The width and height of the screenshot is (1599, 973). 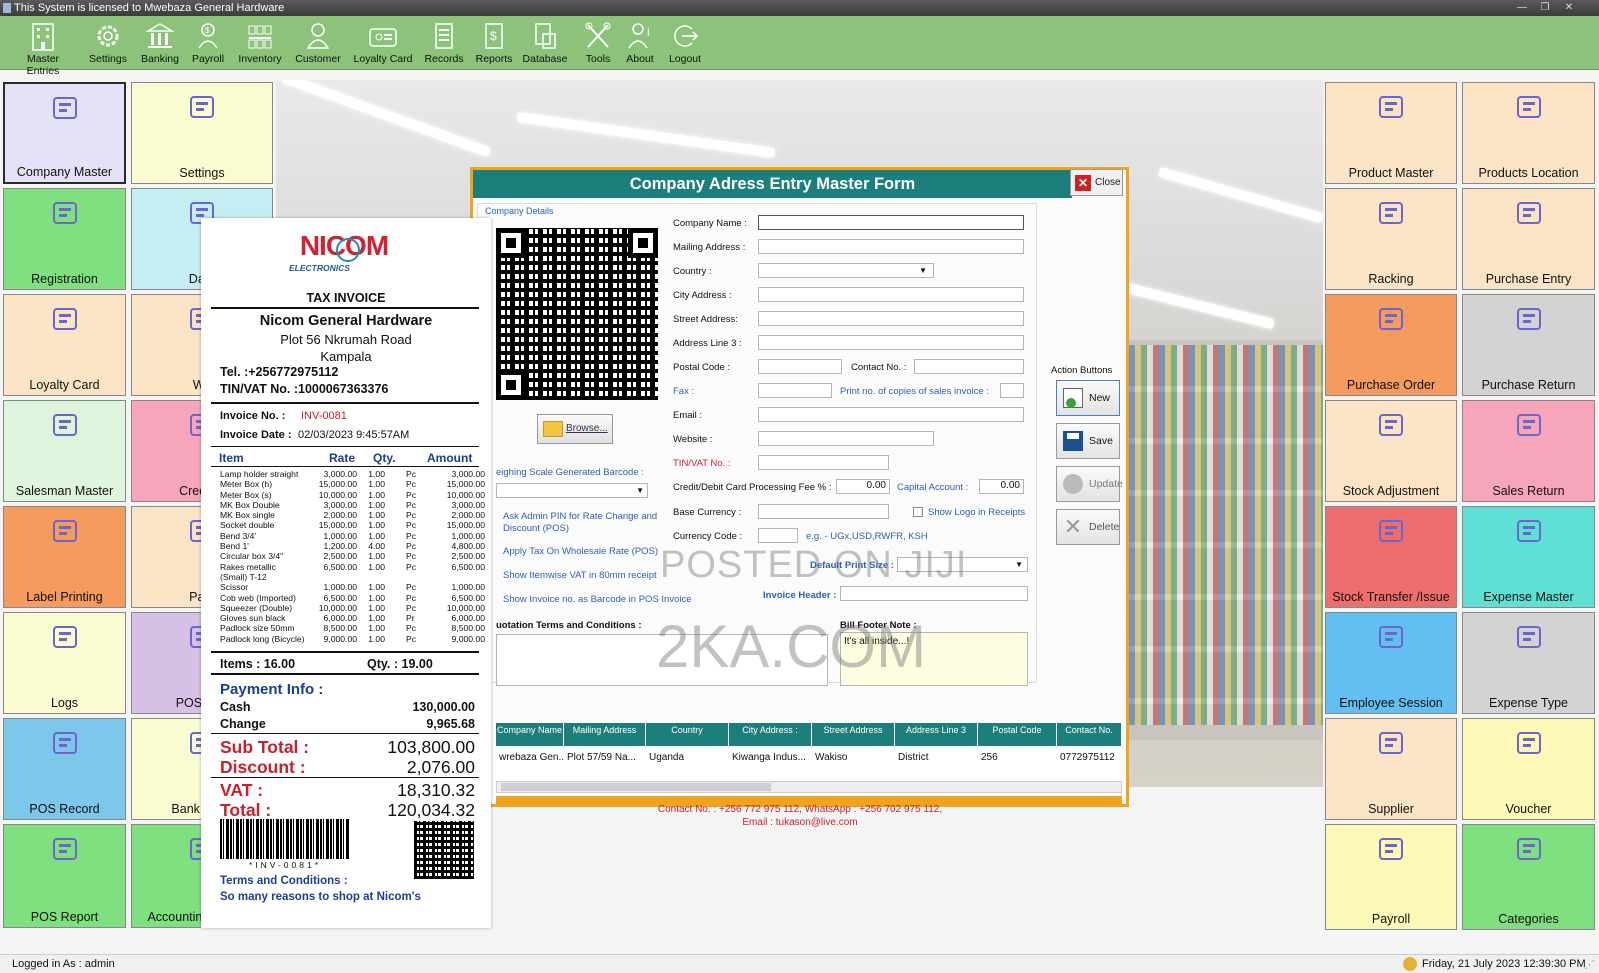 I want to click on receipt-cell: 1,000.00, so click(x=468, y=535).